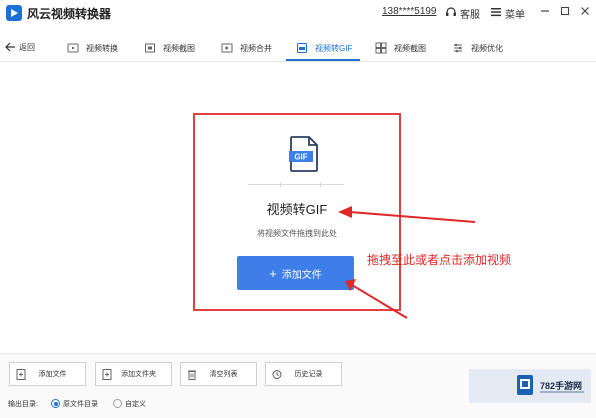  Describe the element at coordinates (27, 47) in the screenshot. I see `back-label: 返回` at that location.